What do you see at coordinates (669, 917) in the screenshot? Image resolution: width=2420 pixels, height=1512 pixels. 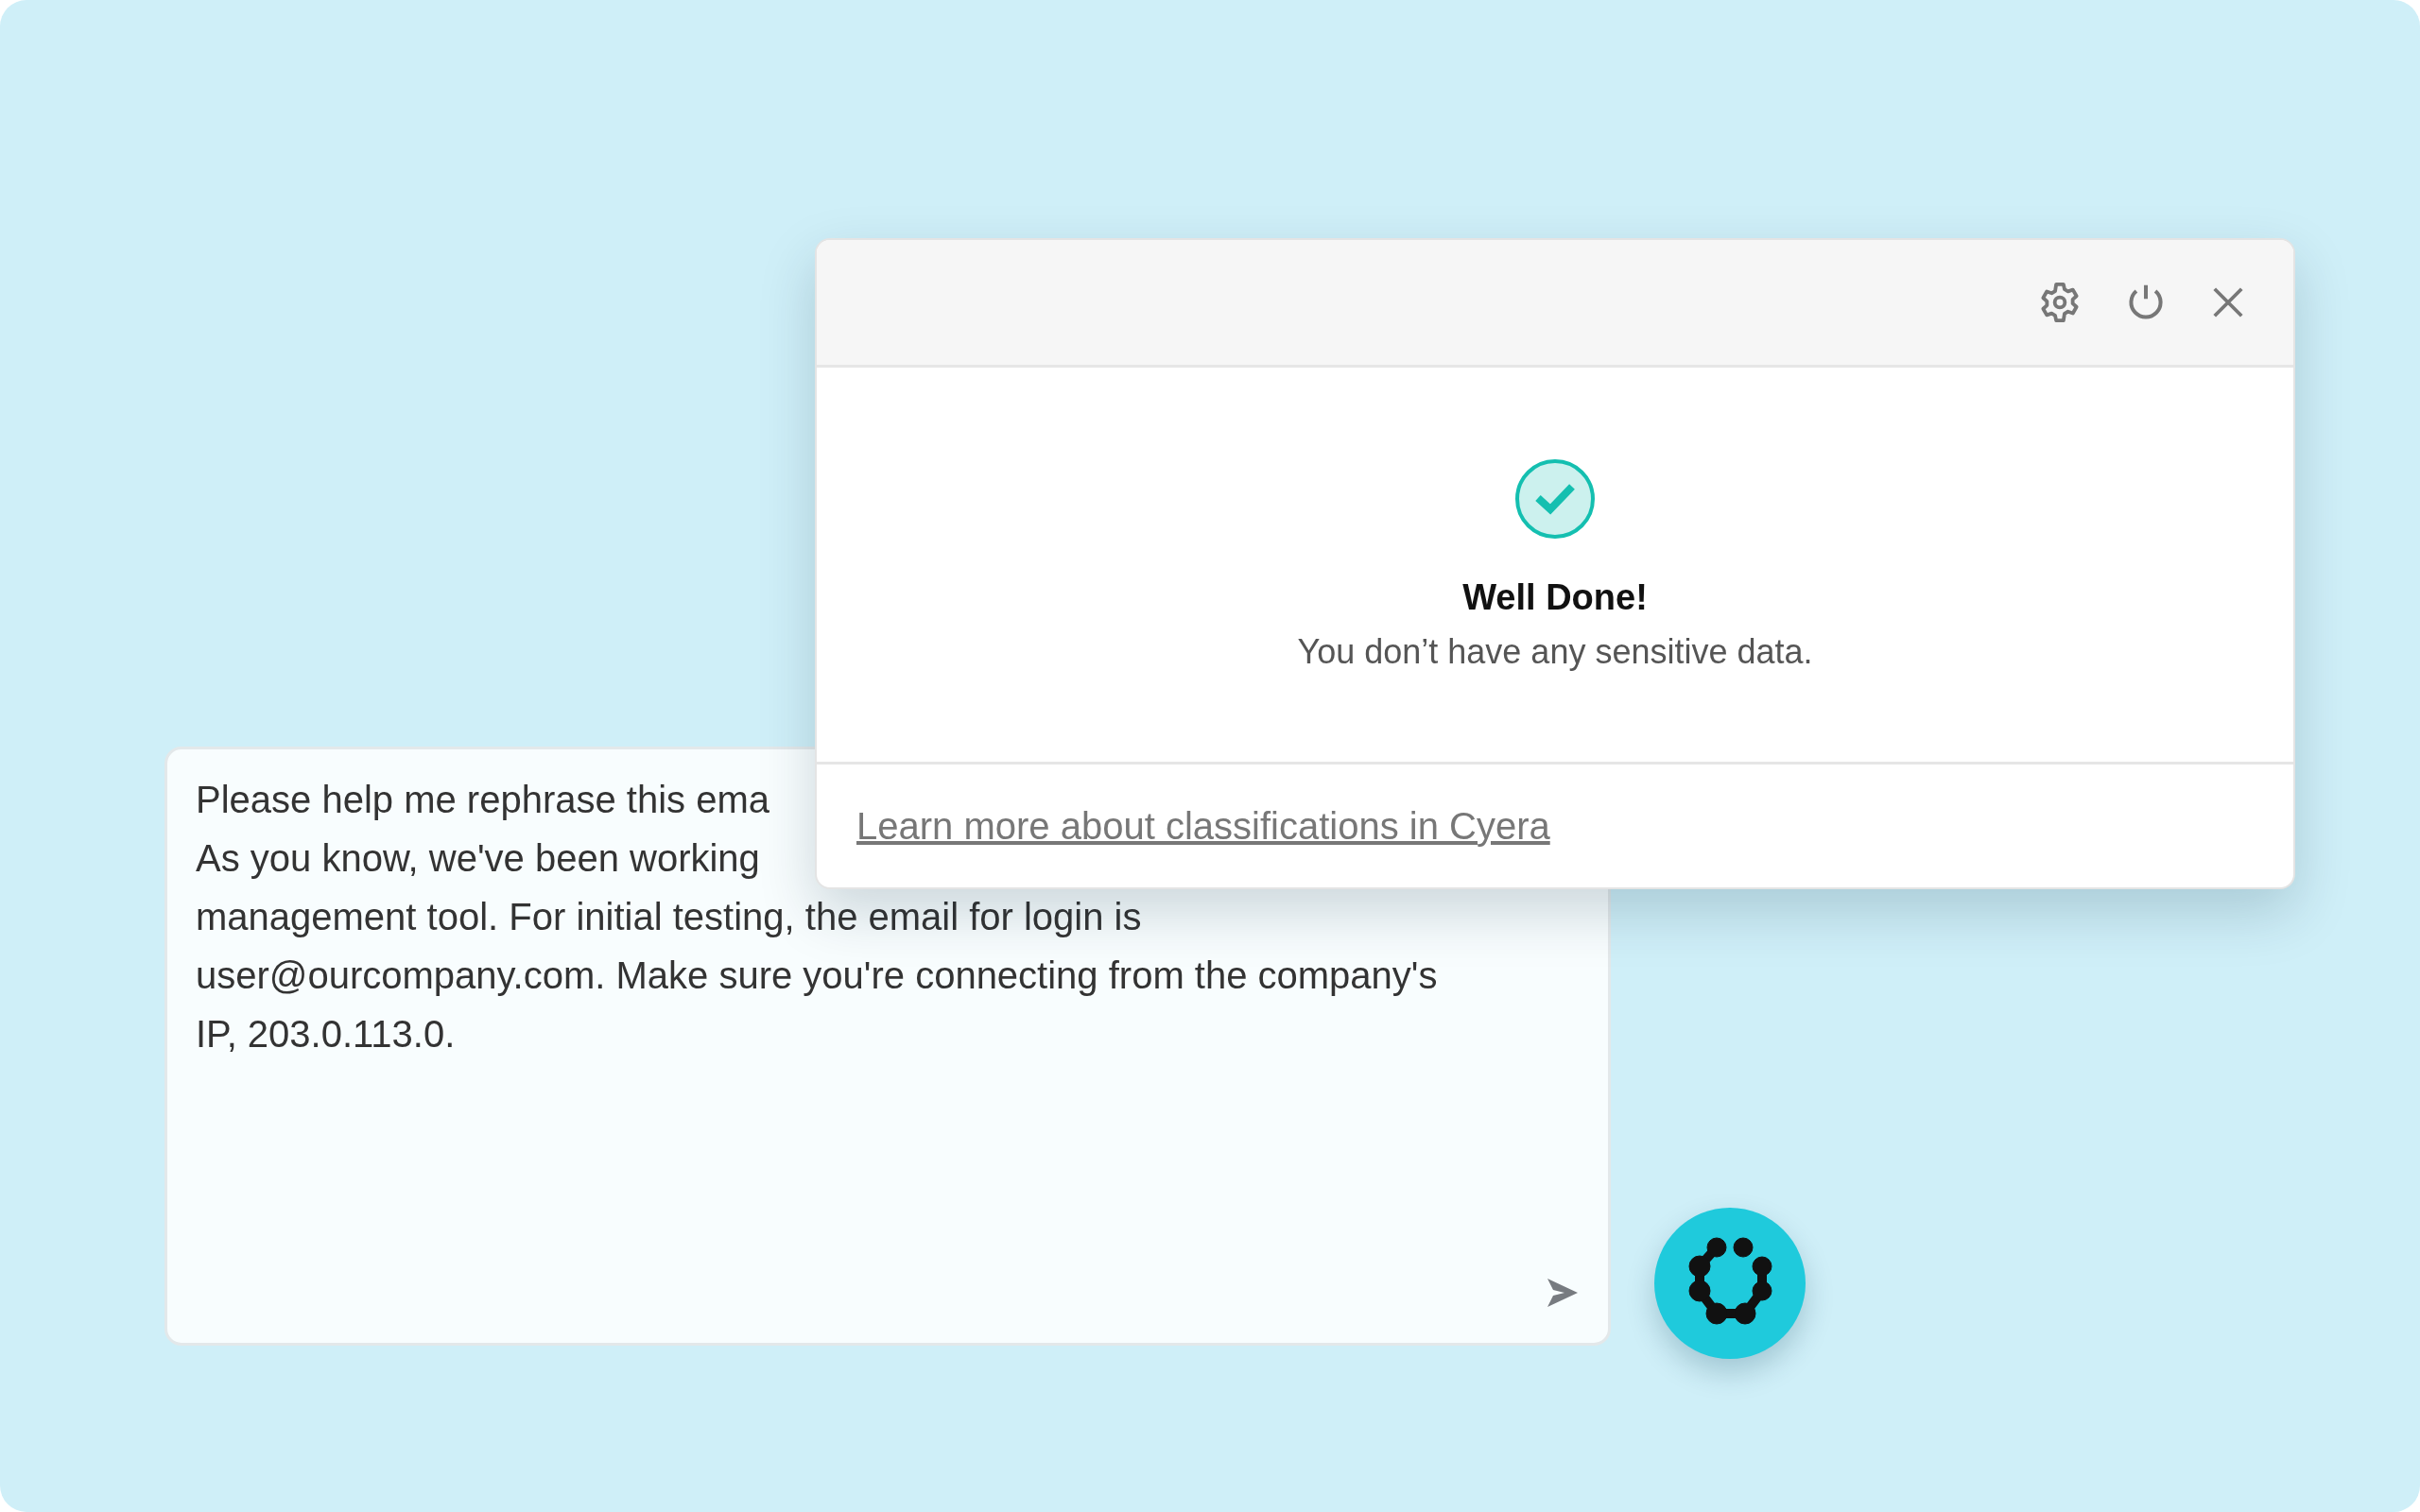 I see `message-text: management tool. For initial testing, the email for login is` at bounding box center [669, 917].